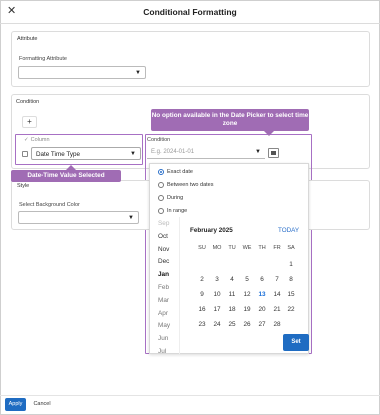 This screenshot has height=415, width=380. Describe the element at coordinates (217, 294) in the screenshot. I see `calendar-day: 10` at that location.